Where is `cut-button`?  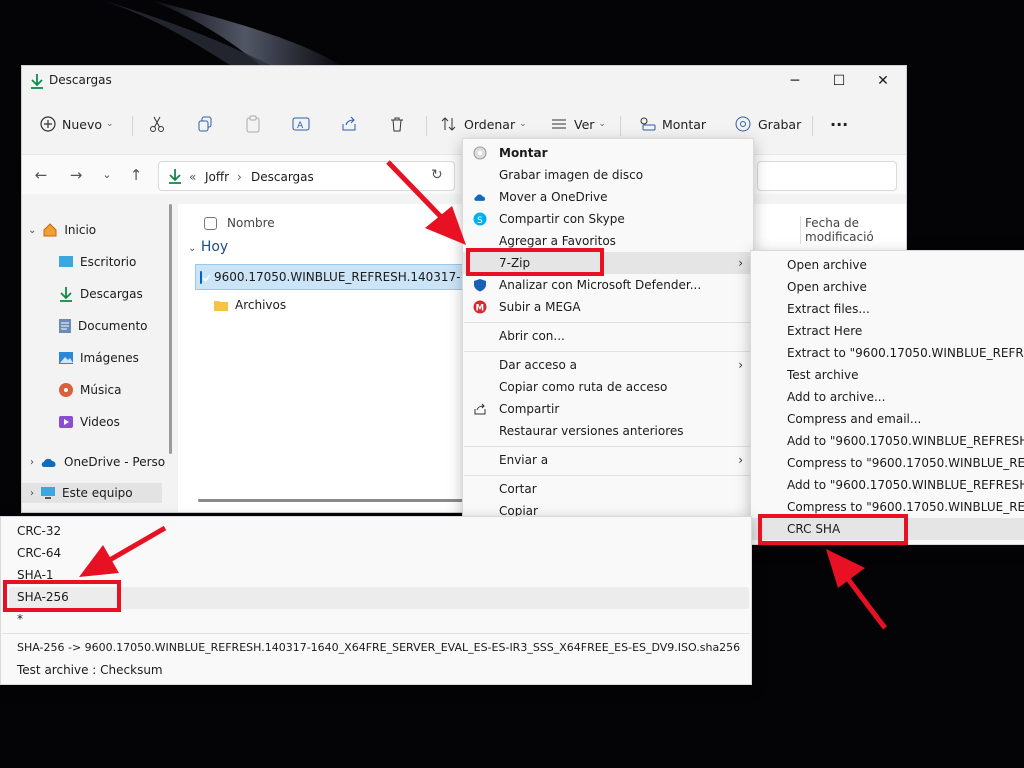 cut-button is located at coordinates (157, 124).